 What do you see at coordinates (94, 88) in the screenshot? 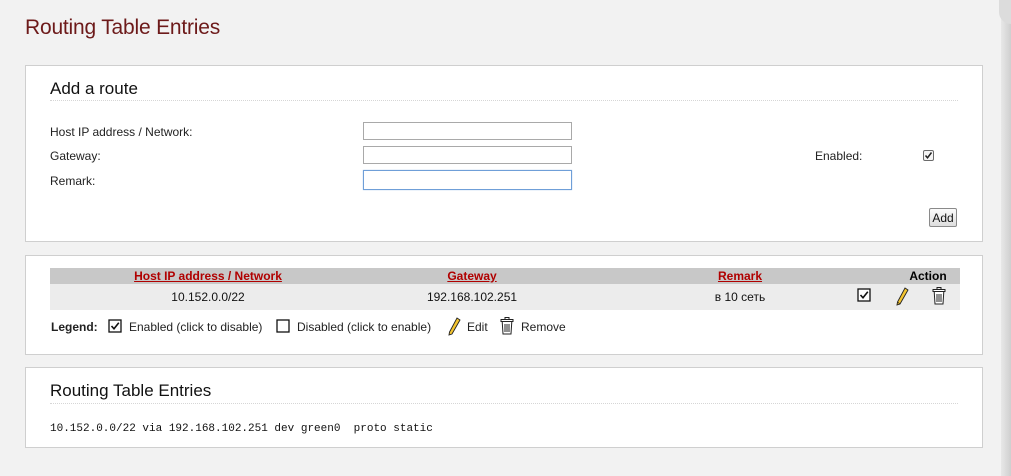
I see `add-route-heading: Add a route` at bounding box center [94, 88].